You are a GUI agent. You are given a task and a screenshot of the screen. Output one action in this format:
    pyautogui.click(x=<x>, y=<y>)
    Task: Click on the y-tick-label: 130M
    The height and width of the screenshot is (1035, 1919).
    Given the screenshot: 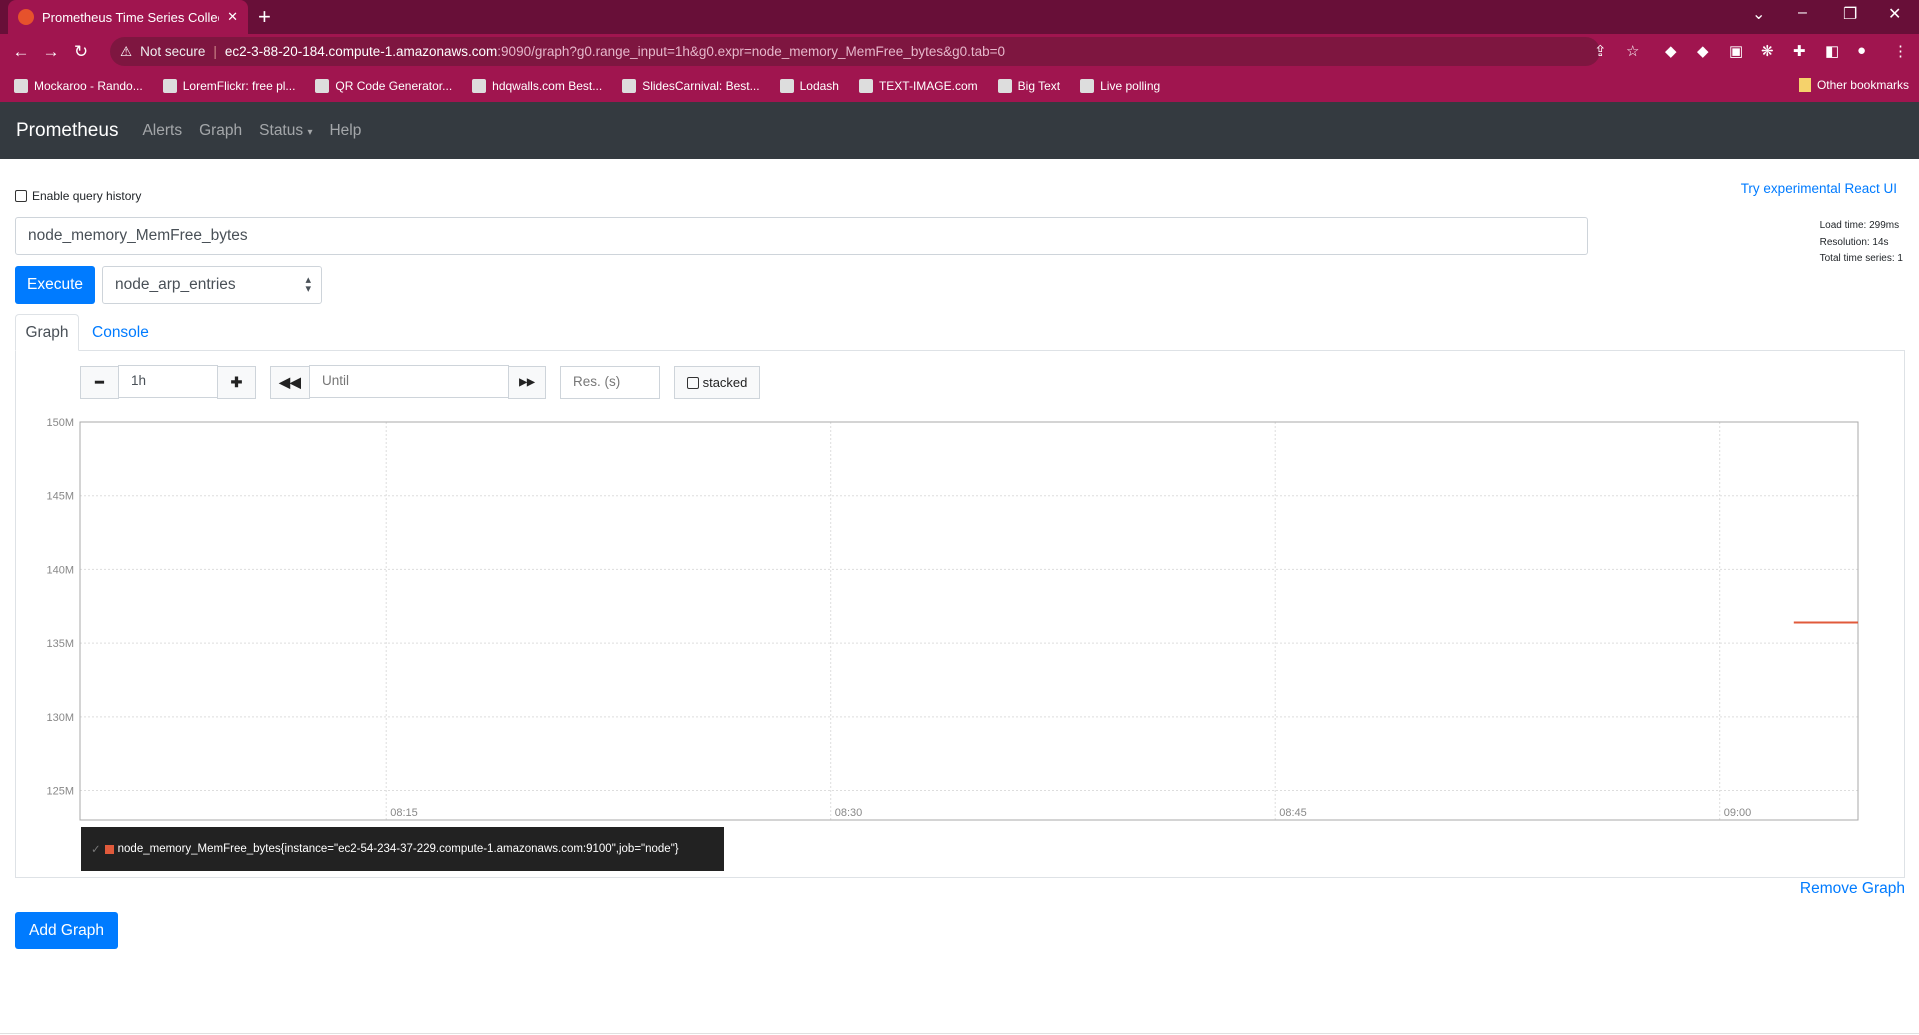 What is the action you would take?
    pyautogui.click(x=60, y=718)
    